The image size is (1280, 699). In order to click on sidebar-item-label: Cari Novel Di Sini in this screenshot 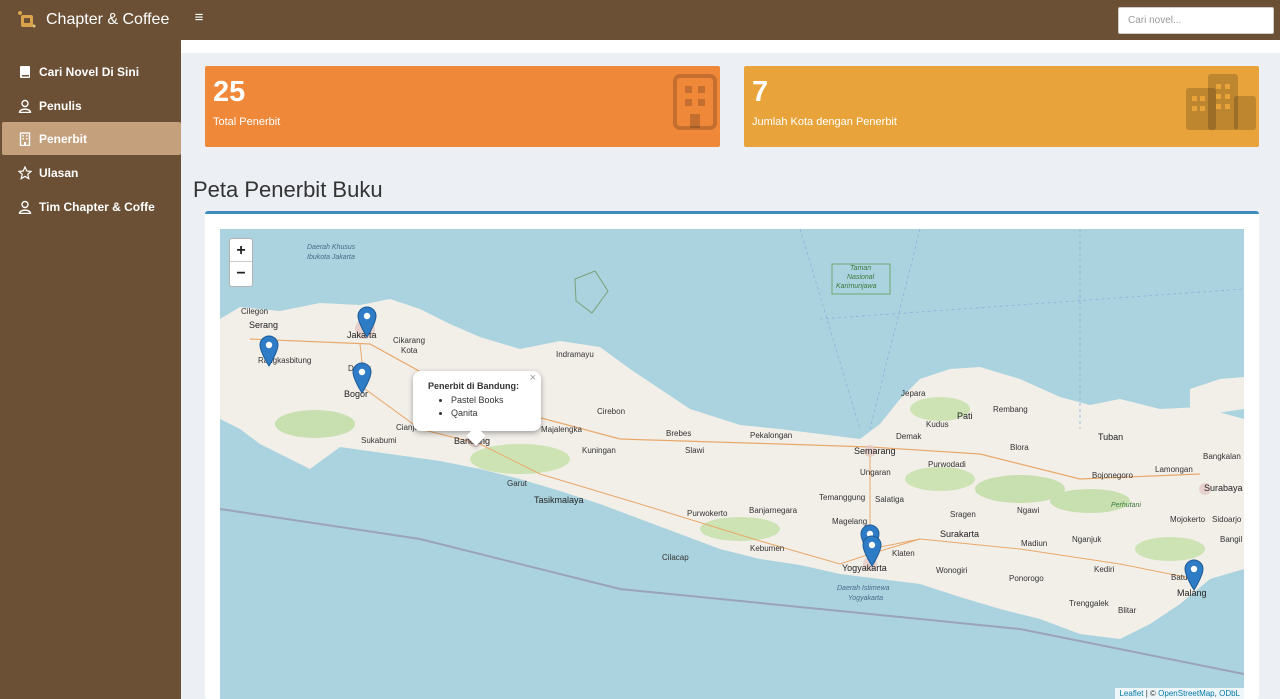, I will do `click(89, 71)`.